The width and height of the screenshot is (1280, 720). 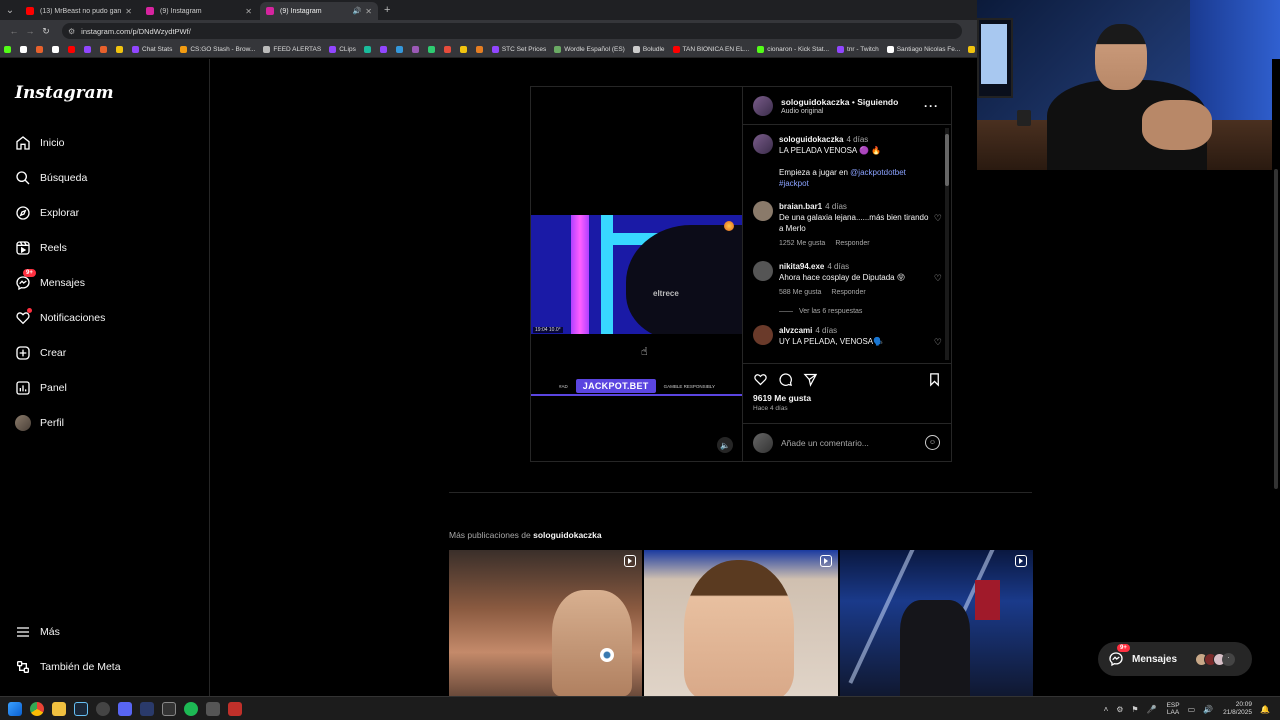 I want to click on bookmark-item: Boludle, so click(x=648, y=49).